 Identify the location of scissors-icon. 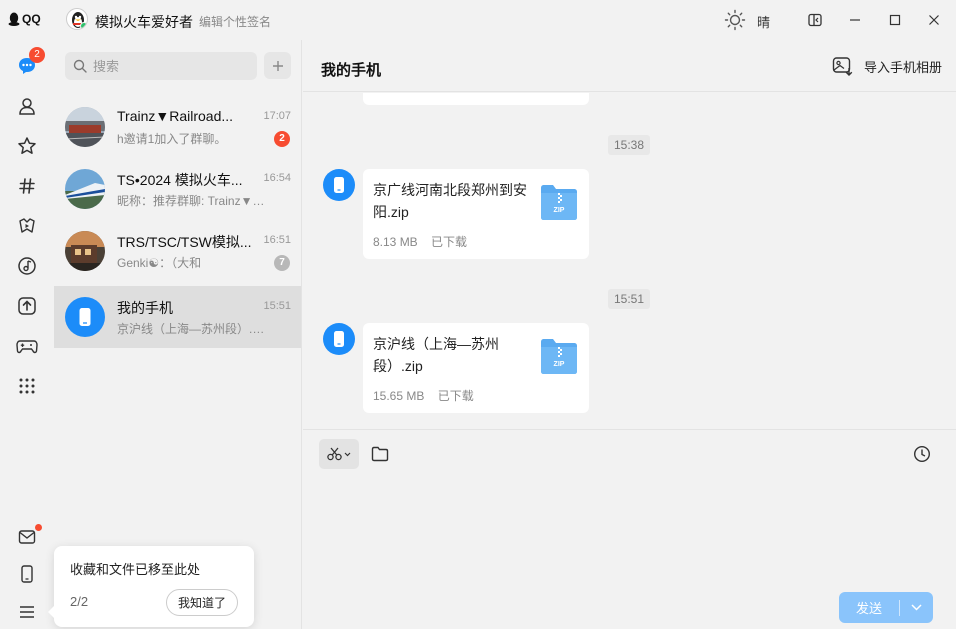
(339, 454).